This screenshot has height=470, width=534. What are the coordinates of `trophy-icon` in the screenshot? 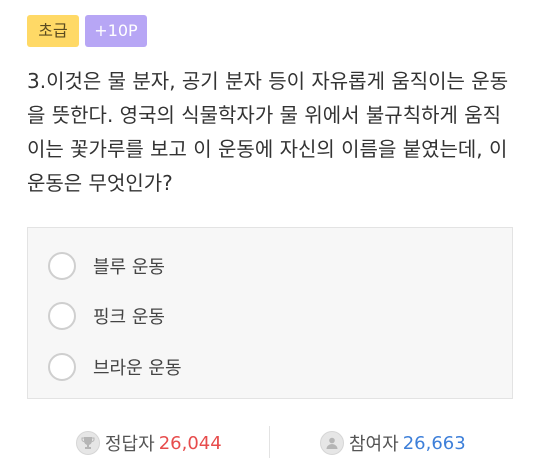 It's located at (88, 443).